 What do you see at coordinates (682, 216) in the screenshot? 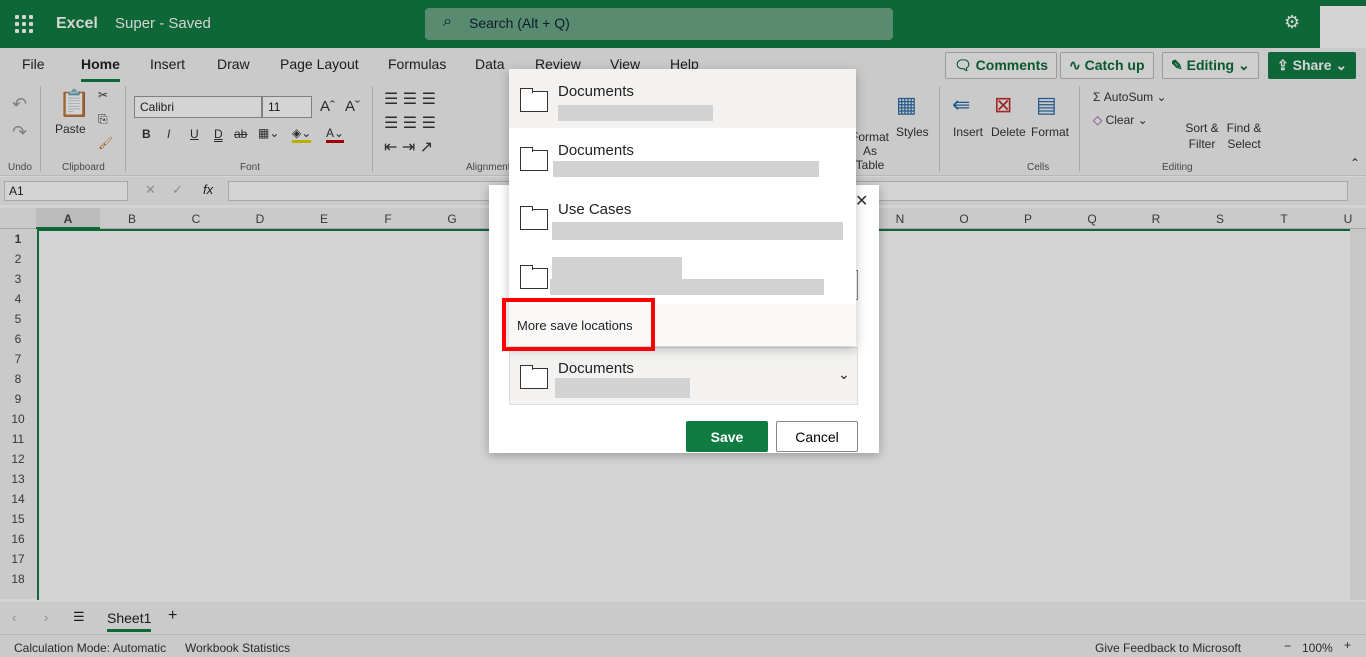
I see `location-item: Use Cases` at bounding box center [682, 216].